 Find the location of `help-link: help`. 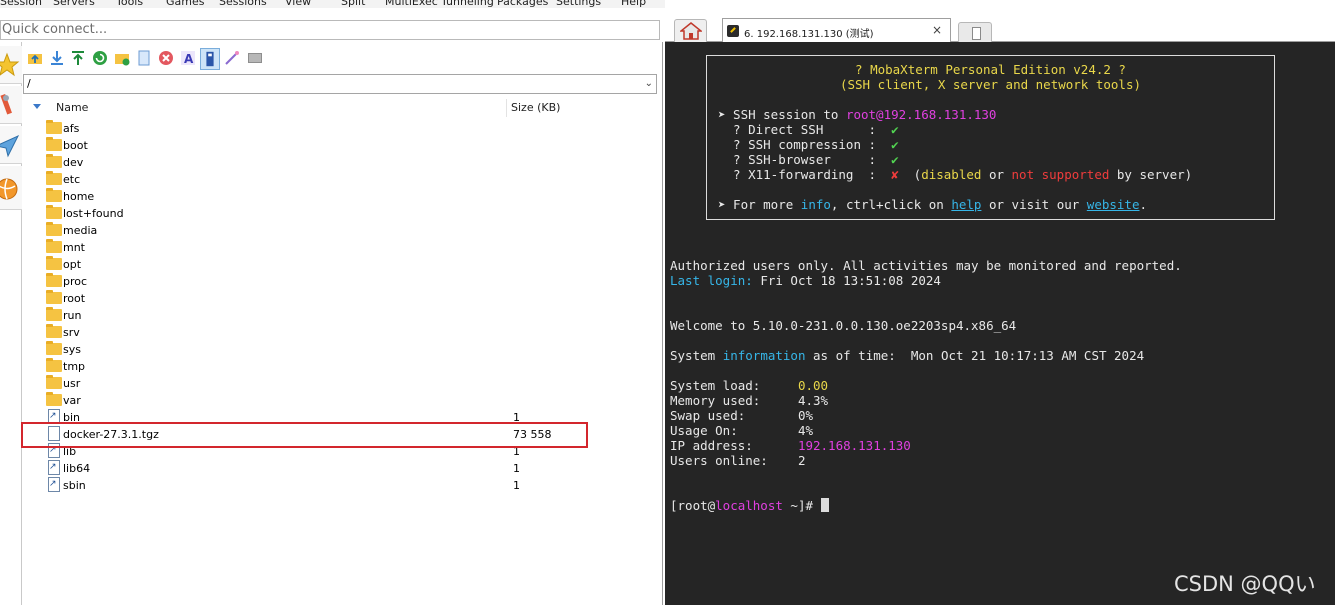

help-link: help is located at coordinates (966, 204).